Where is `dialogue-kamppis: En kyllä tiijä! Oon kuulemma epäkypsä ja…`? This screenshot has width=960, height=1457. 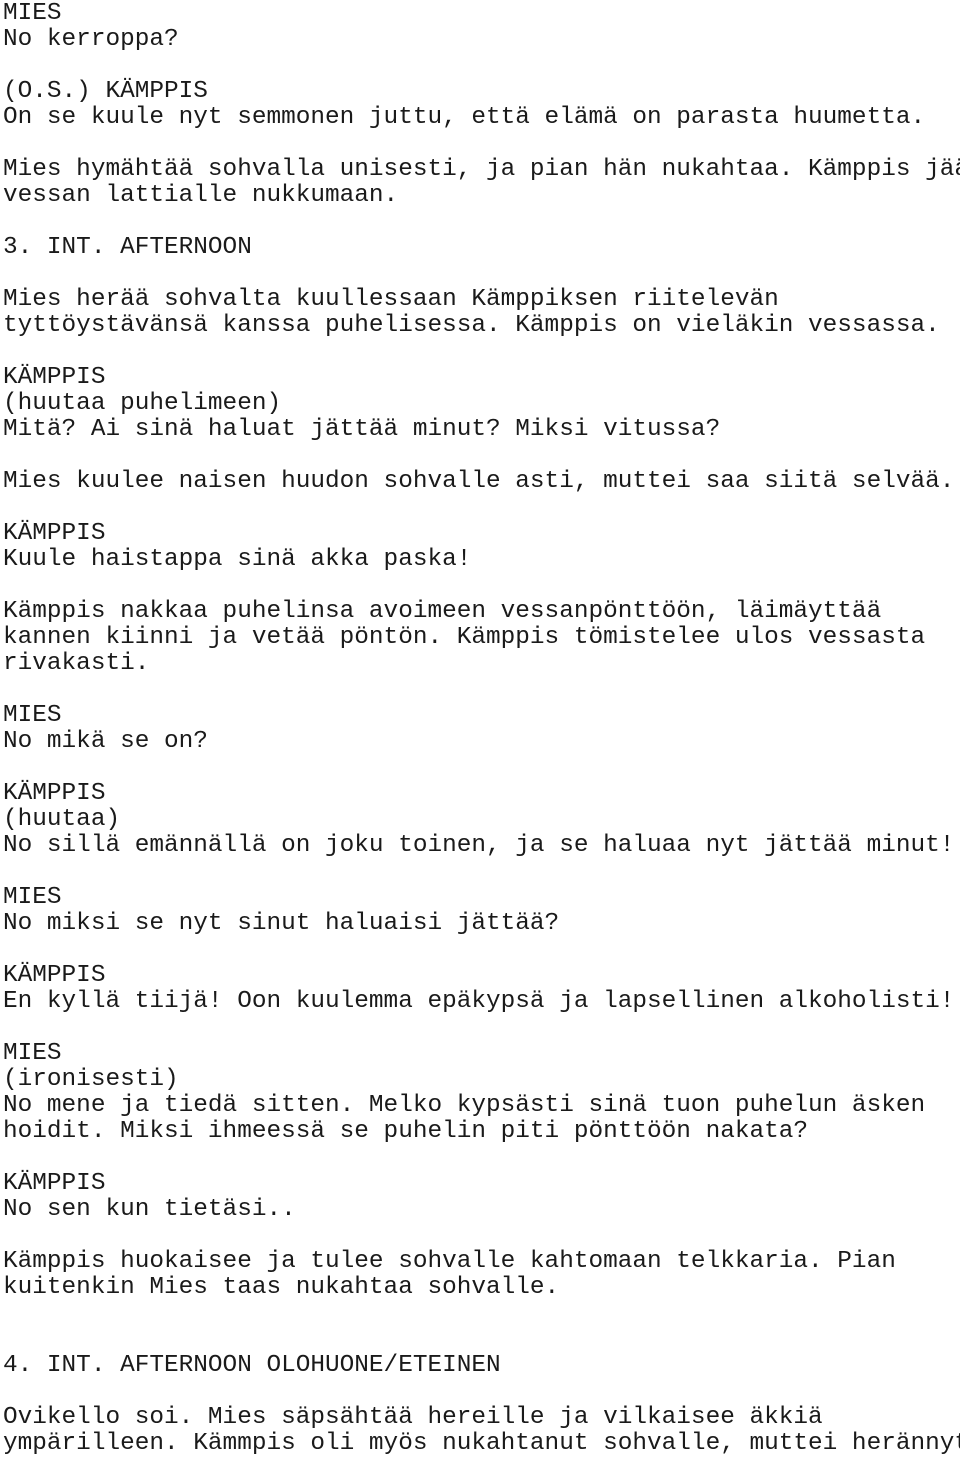
dialogue-kamppis: En kyllä tiijä! Oon kuulemma epäkypsä ja… is located at coordinates (481, 1002).